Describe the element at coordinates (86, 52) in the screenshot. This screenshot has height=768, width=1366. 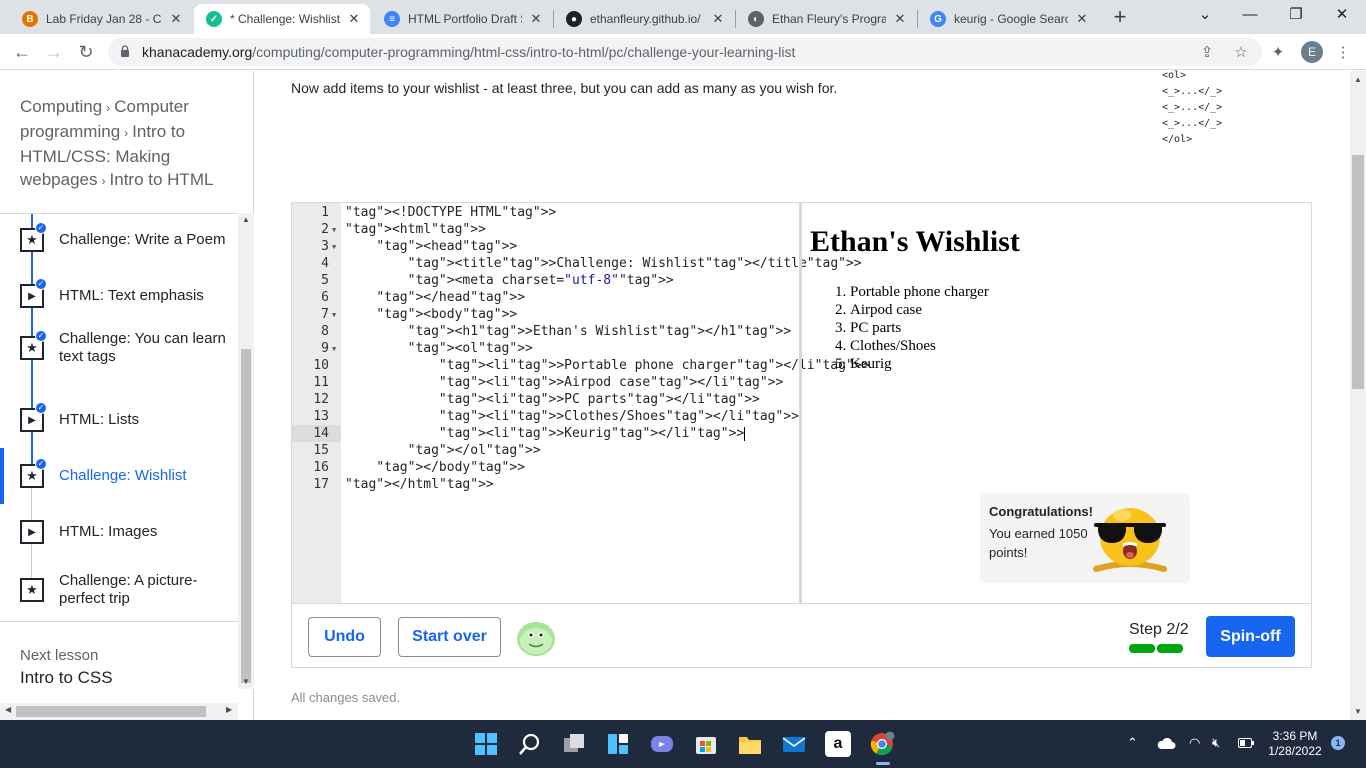
I see `reload-icon: ↻` at that location.